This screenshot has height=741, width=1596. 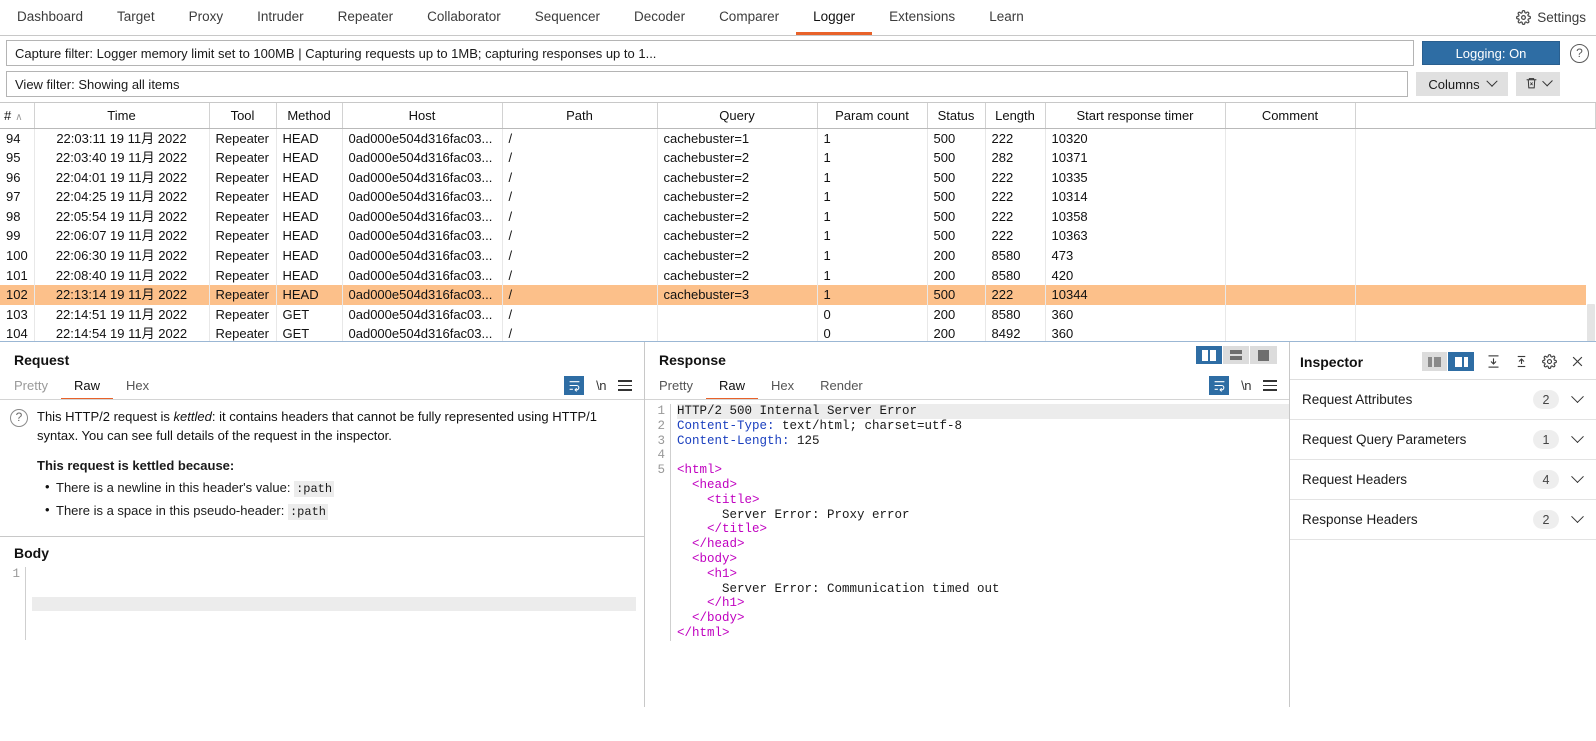 What do you see at coordinates (1209, 355) in the screenshot?
I see `split-vertical-view-icon` at bounding box center [1209, 355].